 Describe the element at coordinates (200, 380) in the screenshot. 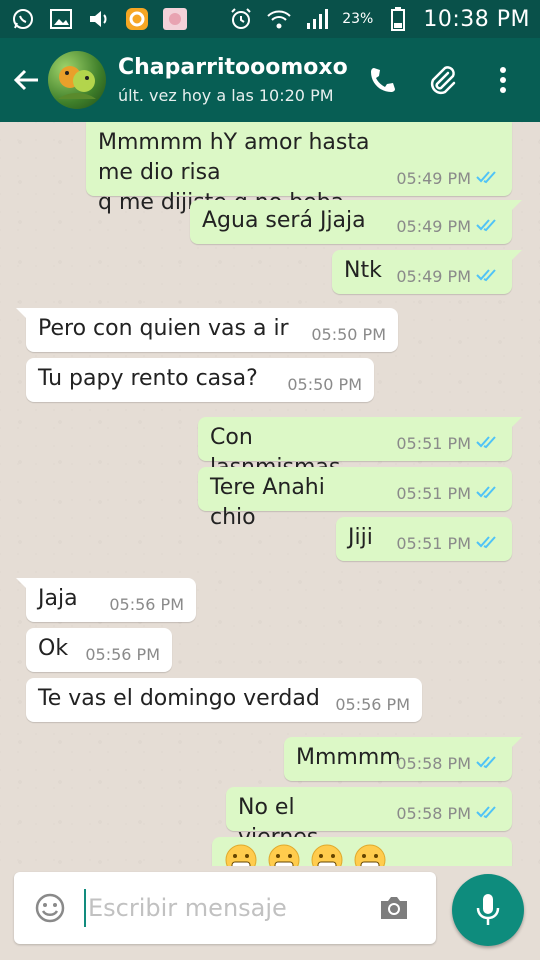

I see `message-incoming: Tu papy rento casa? 05:50 PM` at that location.